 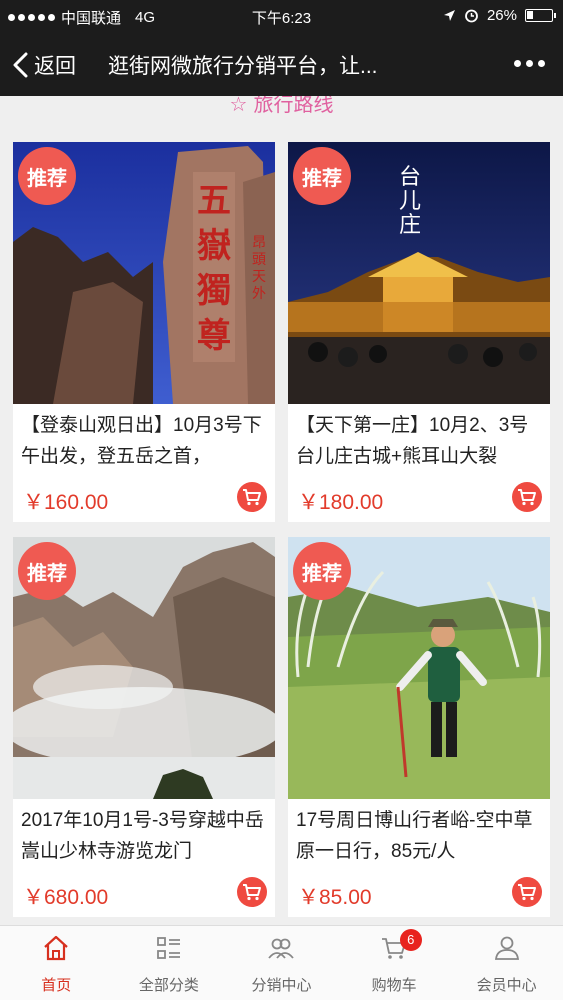 I want to click on status-bar: 中国联通 4G 下午6:23 26%, so click(x=281, y=16).